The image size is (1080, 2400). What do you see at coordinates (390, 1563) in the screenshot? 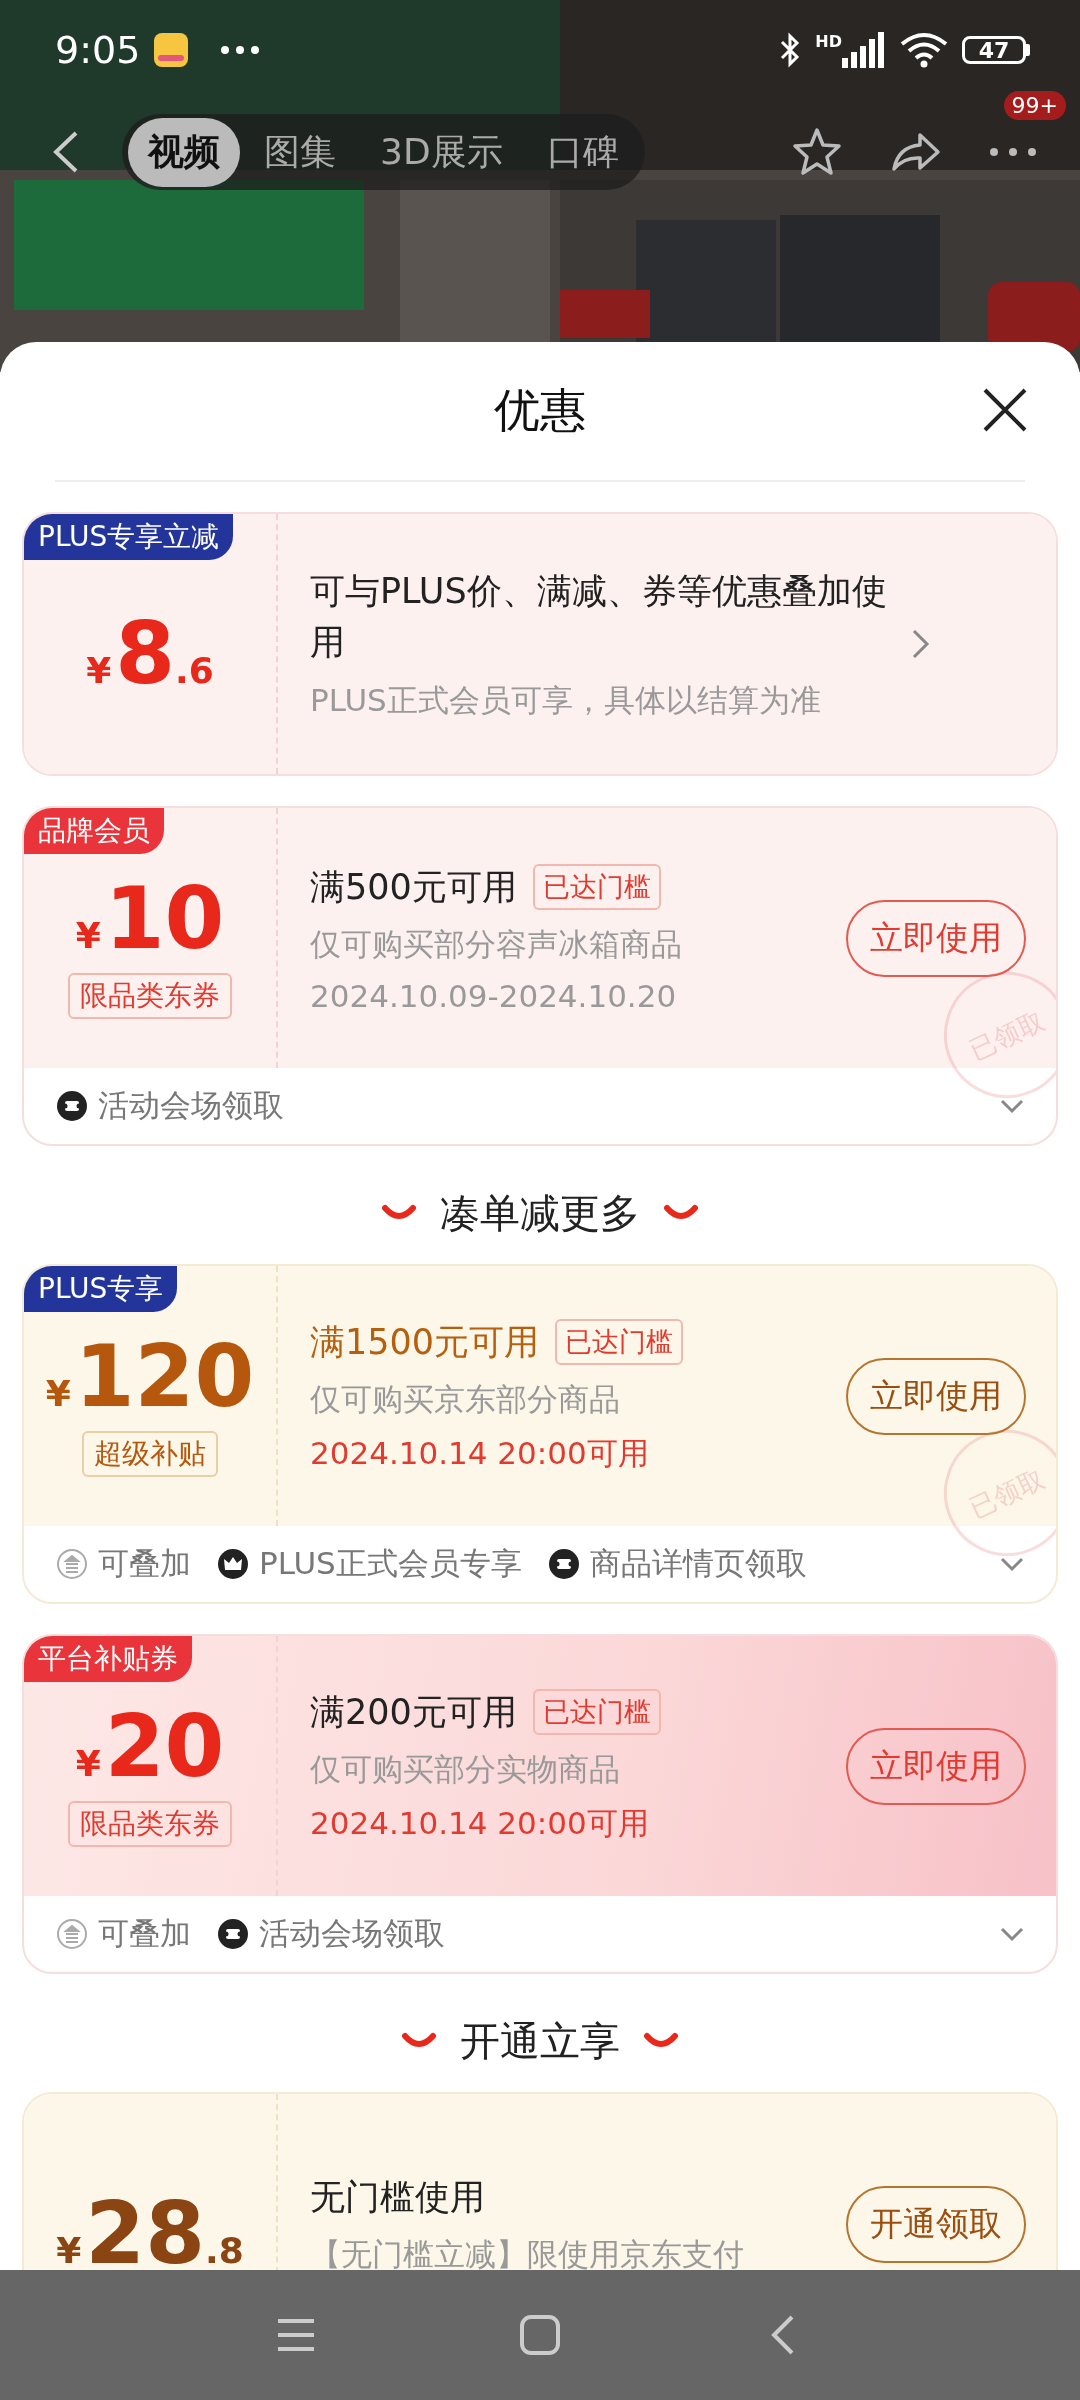
I see `coupon-source: PLUS正式会员专享` at bounding box center [390, 1563].